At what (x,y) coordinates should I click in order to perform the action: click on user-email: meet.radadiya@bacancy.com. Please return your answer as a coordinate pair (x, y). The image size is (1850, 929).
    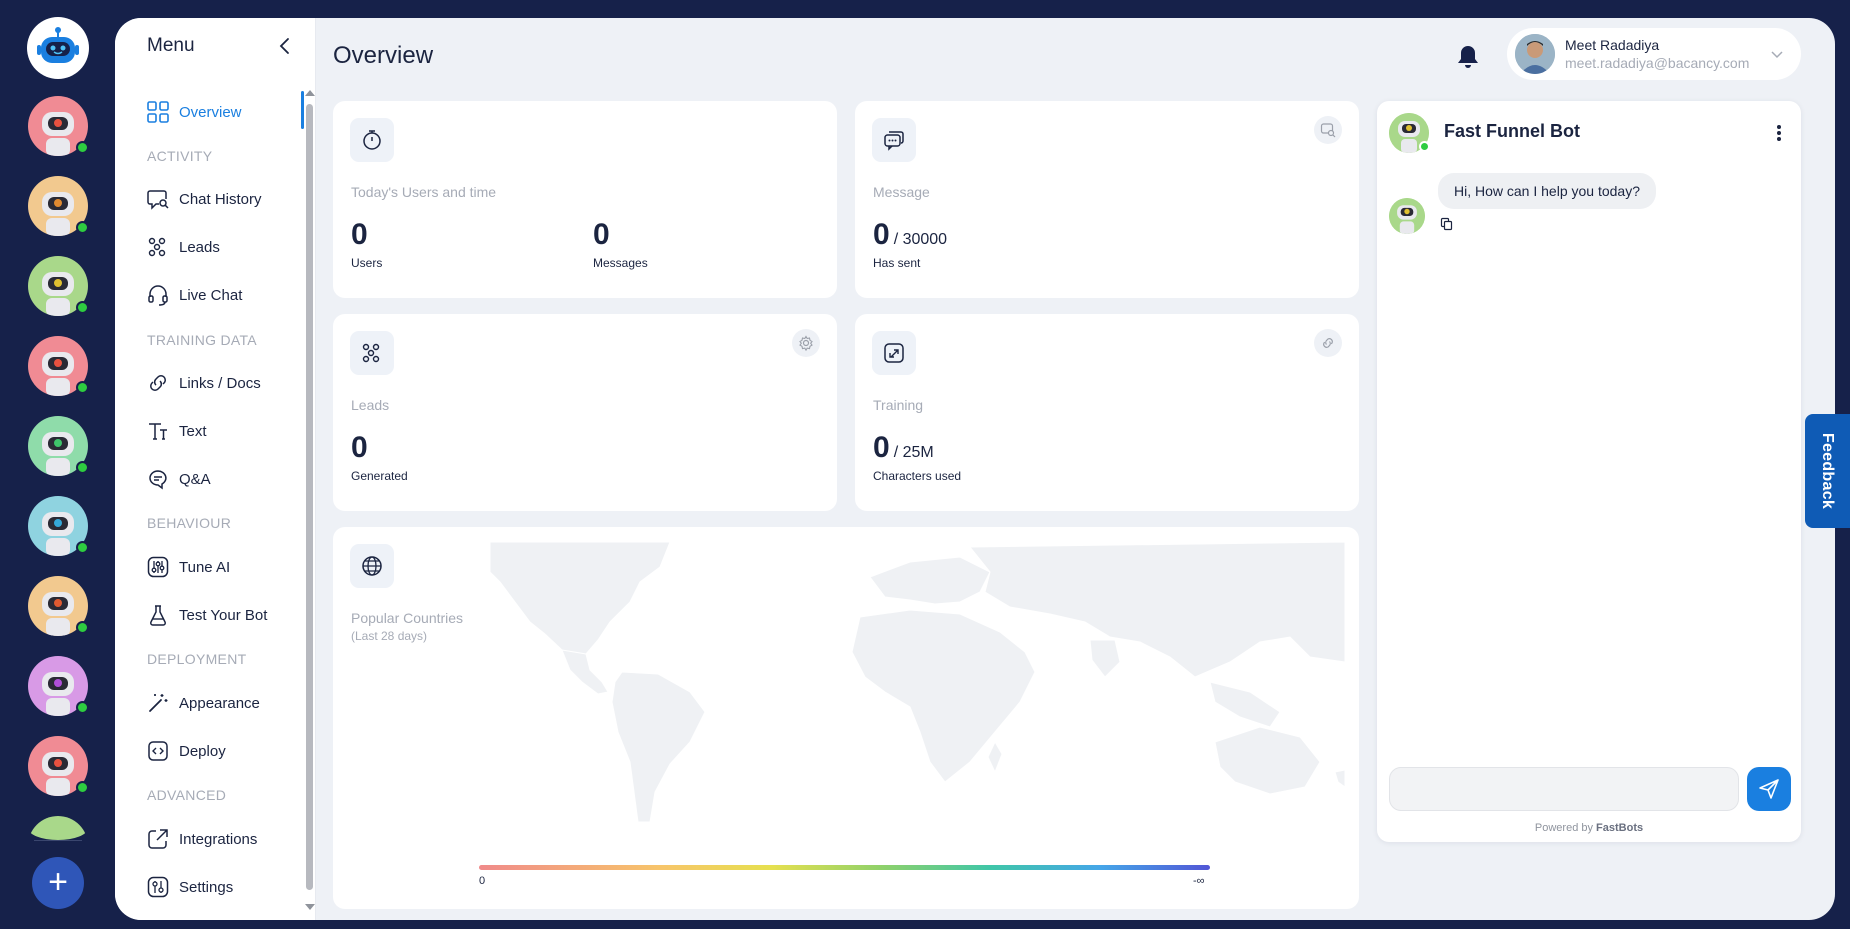
    Looking at the image, I should click on (1657, 63).